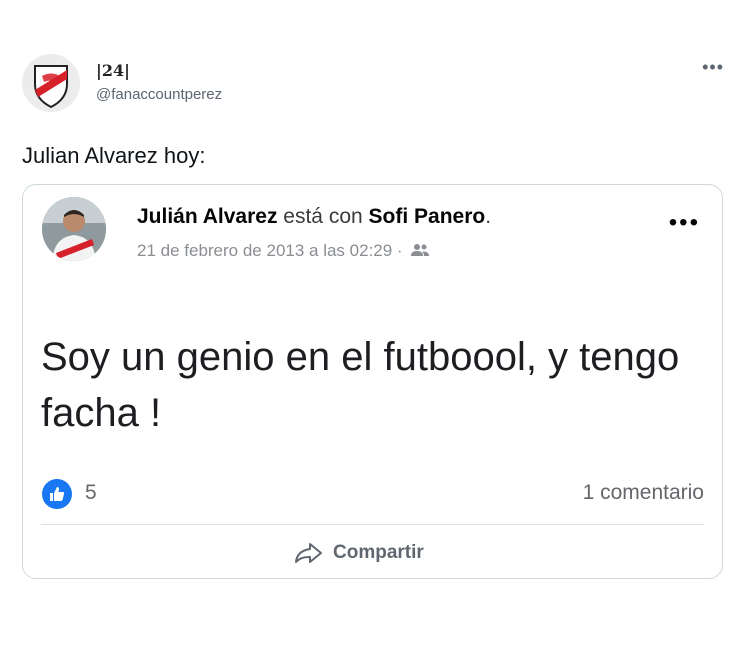 Image resolution: width=750 pixels, height=650 pixels. Describe the element at coordinates (270, 250) in the screenshot. I see `post-date-text: 21 de febrero de 2013 a las 02:29 ·` at that location.